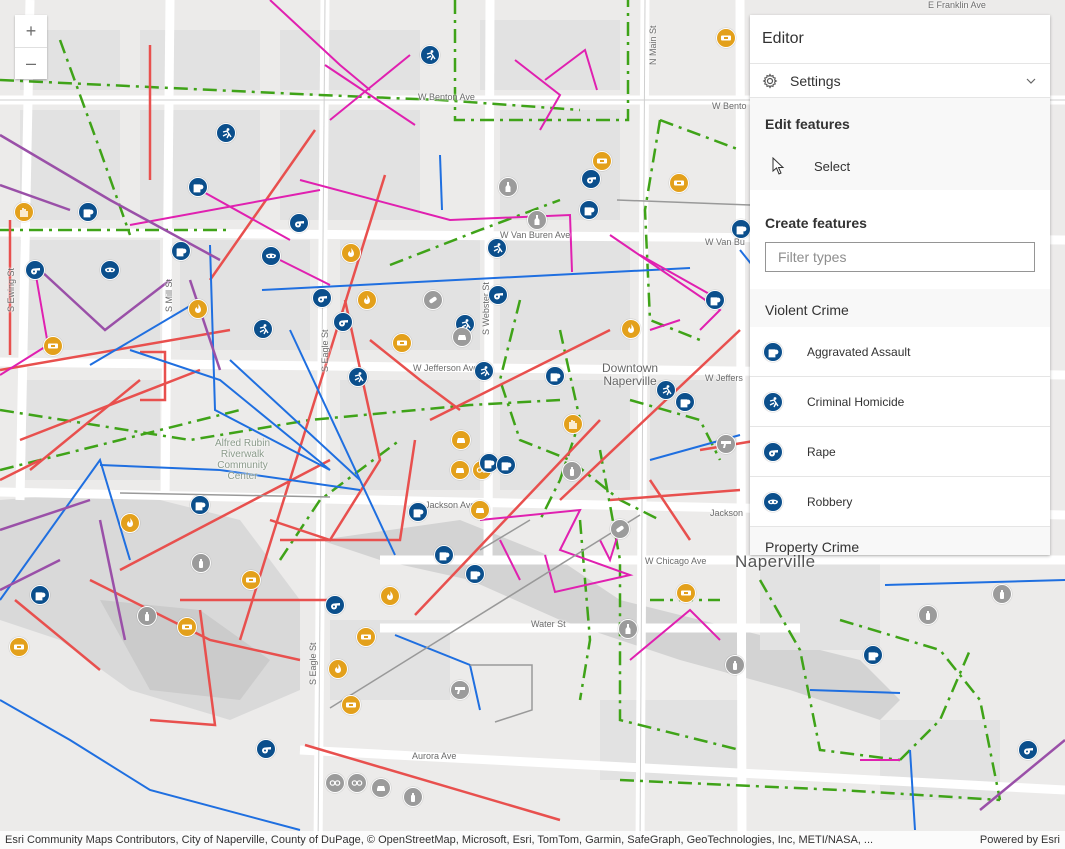  Describe the element at coordinates (900, 257) in the screenshot. I see `filter-types-input` at that location.